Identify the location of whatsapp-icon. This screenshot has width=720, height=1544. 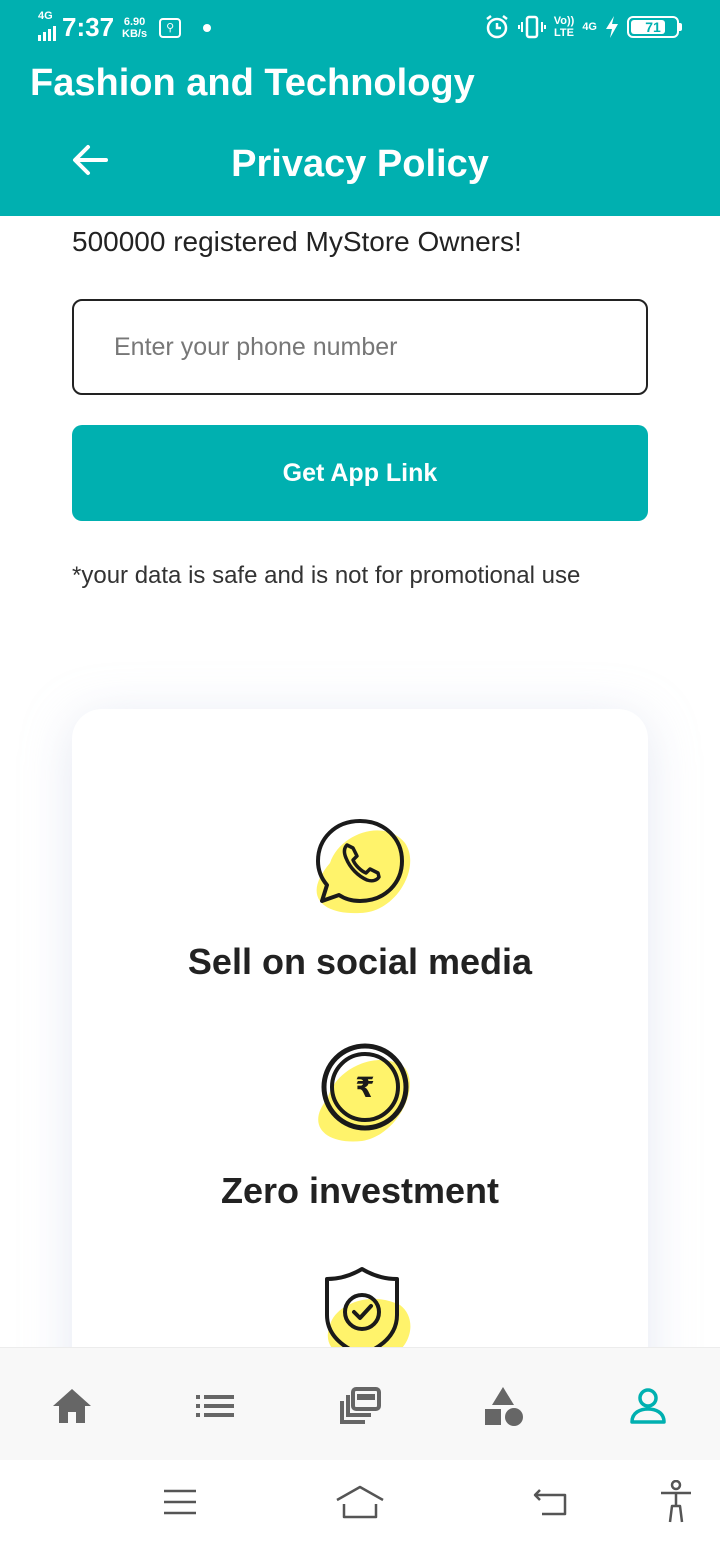
(363, 866).